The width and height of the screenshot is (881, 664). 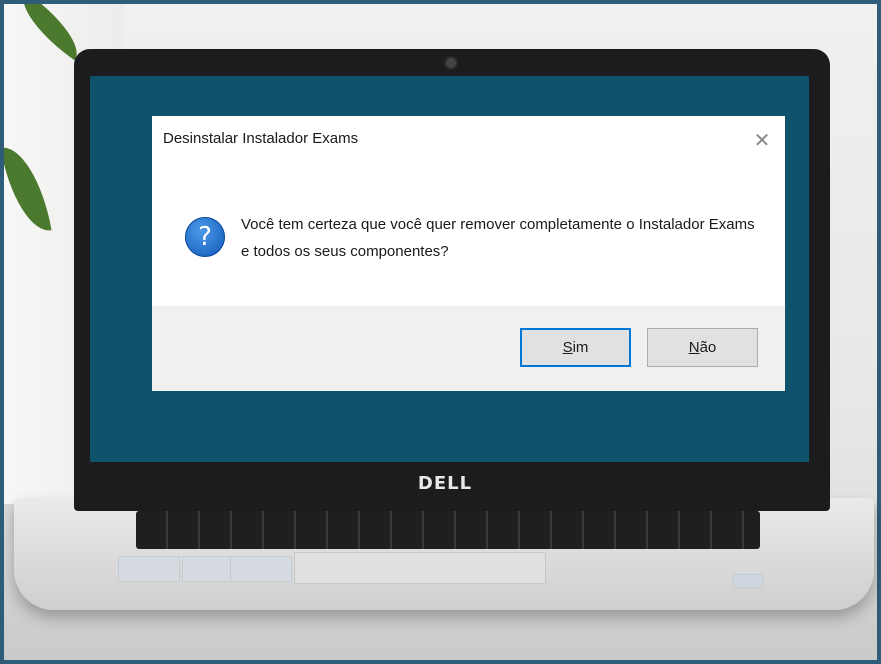 I want to click on laptop-keyboard, so click(x=448, y=530).